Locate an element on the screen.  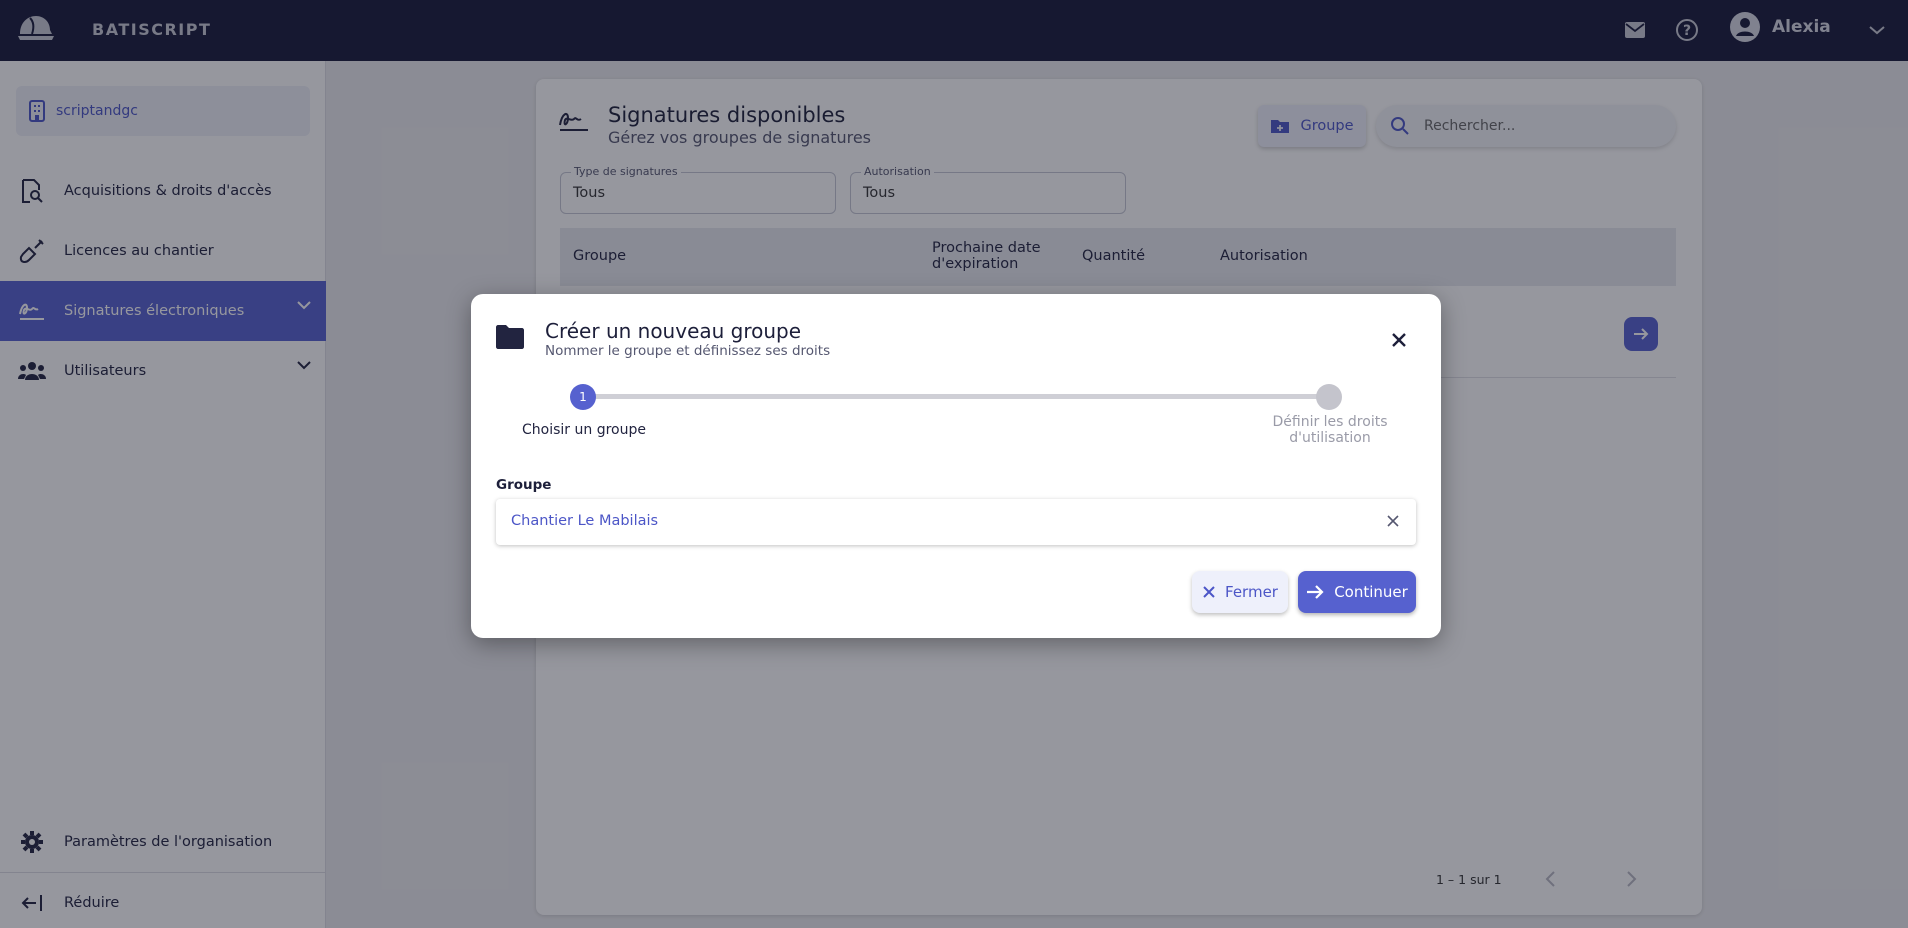
step-2-indicator is located at coordinates (1329, 397).